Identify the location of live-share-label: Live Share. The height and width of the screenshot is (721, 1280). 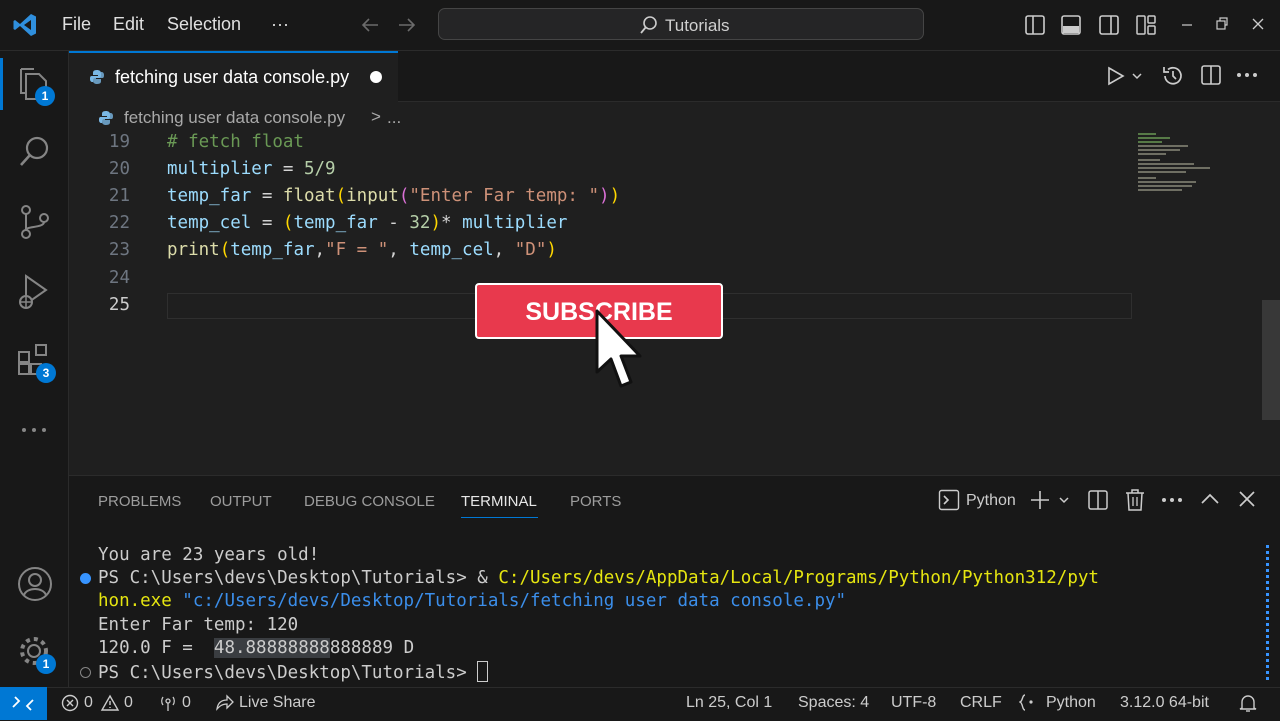
(277, 703).